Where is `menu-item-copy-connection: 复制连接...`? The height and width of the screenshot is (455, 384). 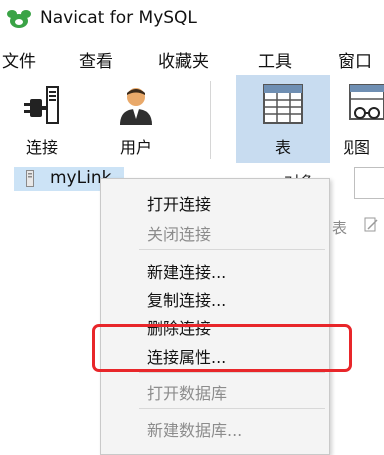
menu-item-copy-connection: 复制连接... is located at coordinates (186, 299).